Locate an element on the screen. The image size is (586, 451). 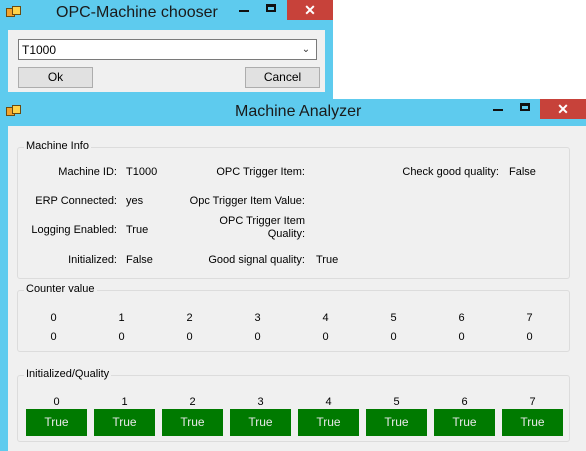
chooser-client: T1000 ⌄ Ok Cancel is located at coordinates (166, 61).